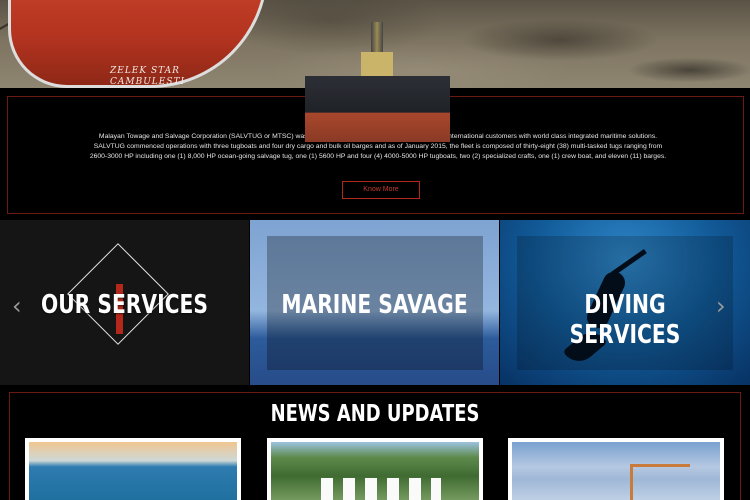 The height and width of the screenshot is (500, 750). Describe the element at coordinates (377, 64) in the screenshot. I see `ship-bridge` at that location.